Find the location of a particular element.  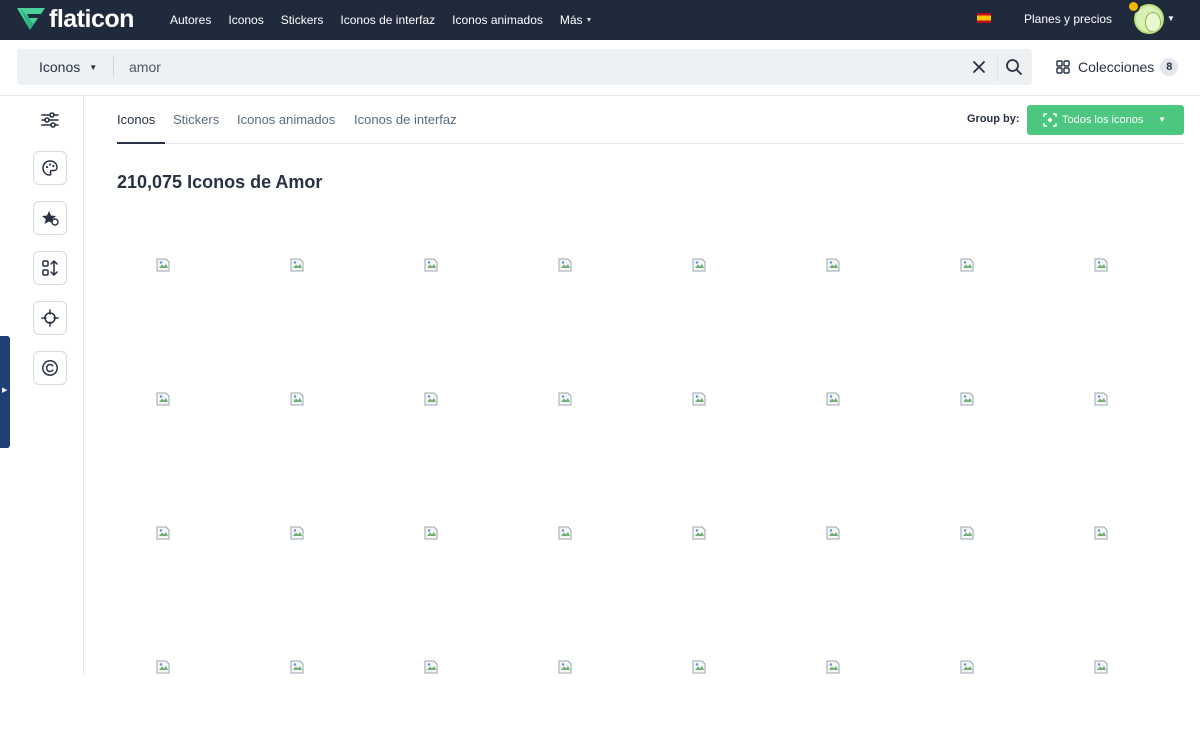

copyright-icon is located at coordinates (50, 368).